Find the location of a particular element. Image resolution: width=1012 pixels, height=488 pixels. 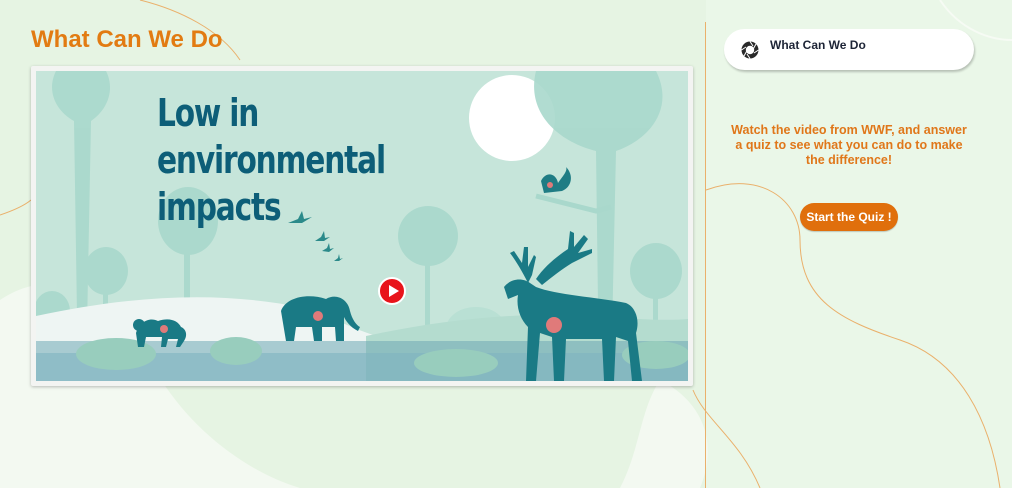

column-divider is located at coordinates (705, 255).